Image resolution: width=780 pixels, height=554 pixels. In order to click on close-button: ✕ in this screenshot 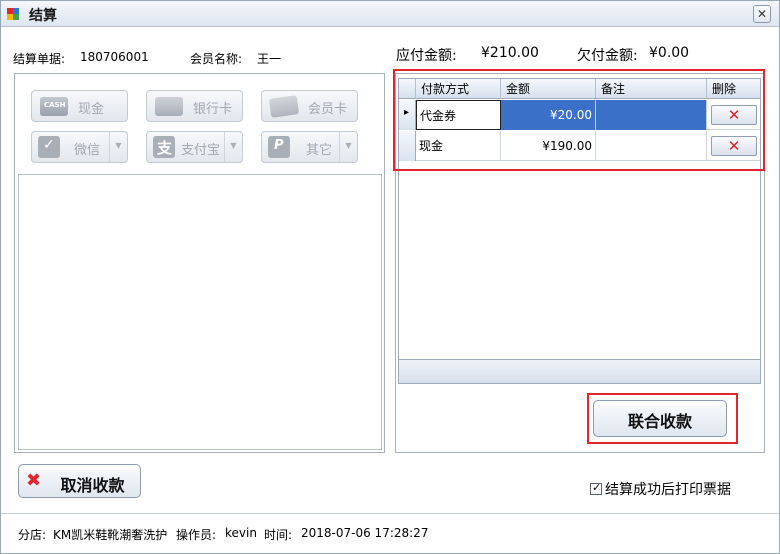, I will do `click(762, 14)`.